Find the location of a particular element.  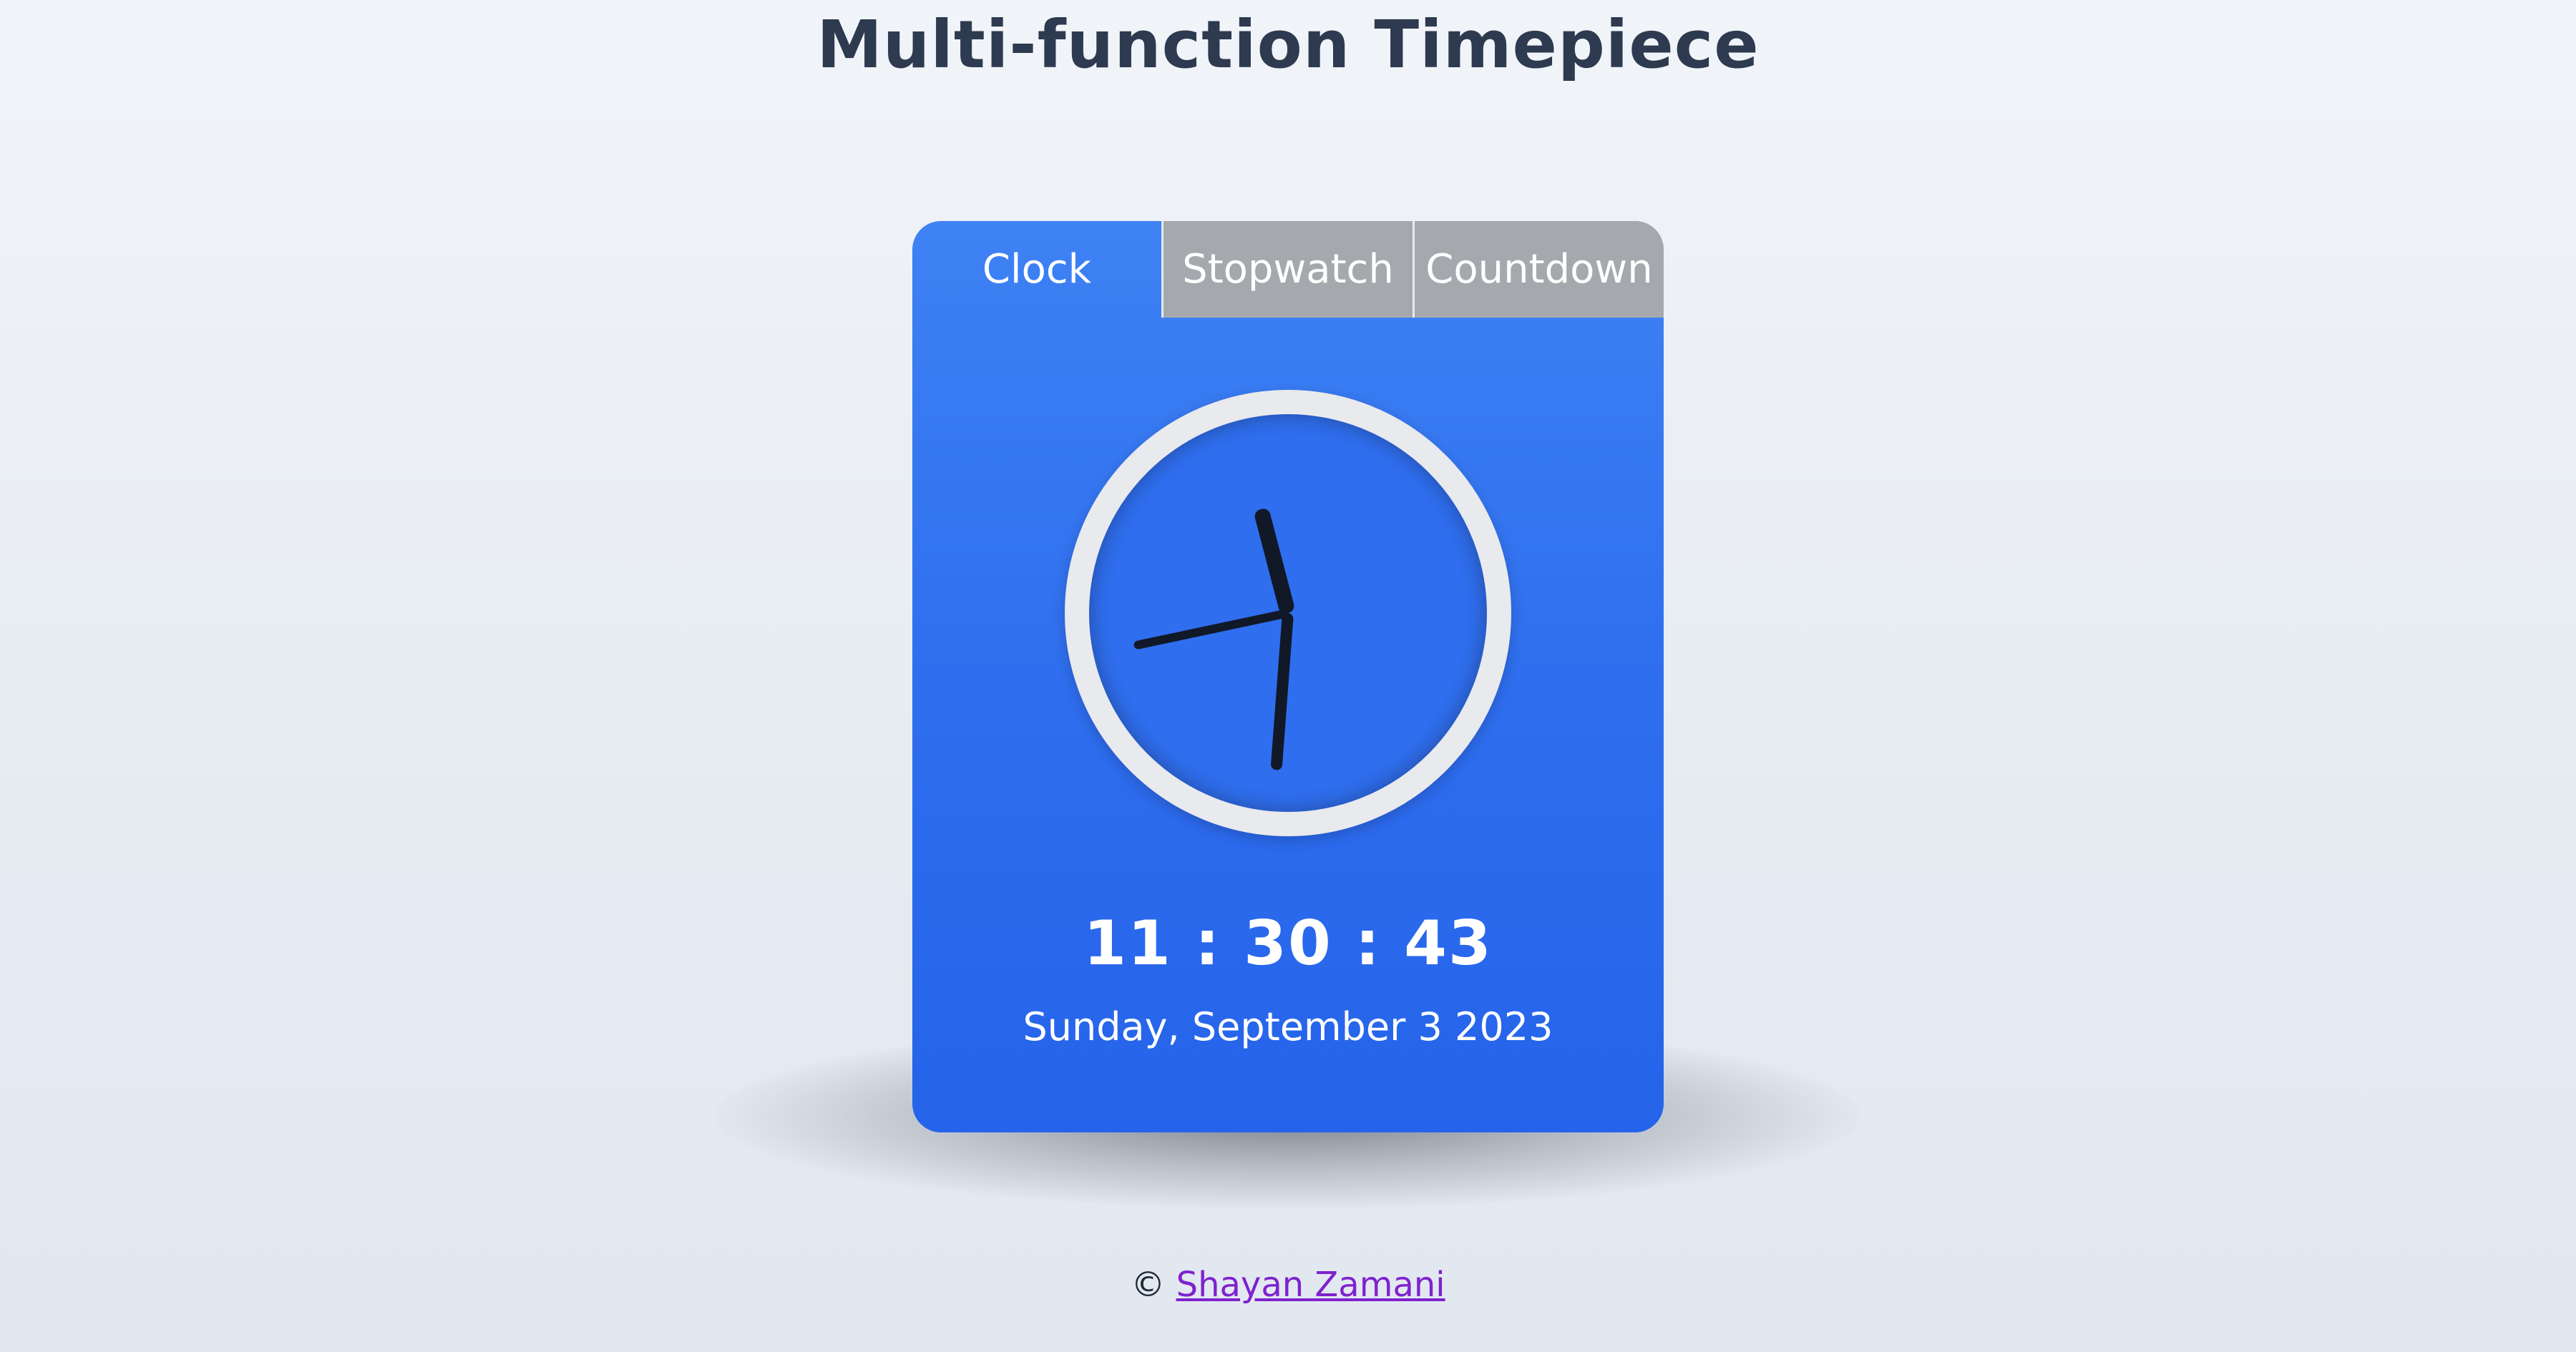

tab-bar: Clock Stopwatch Countdown is located at coordinates (1288, 270).